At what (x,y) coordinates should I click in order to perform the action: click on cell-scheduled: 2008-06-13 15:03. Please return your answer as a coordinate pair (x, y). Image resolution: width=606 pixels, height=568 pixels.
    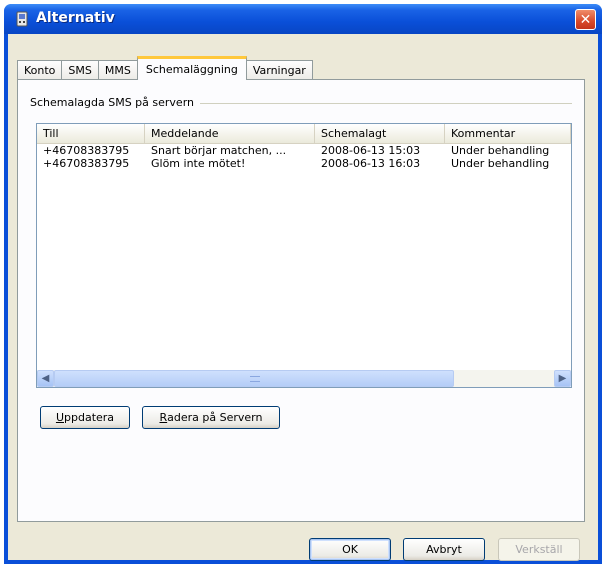
    Looking at the image, I should click on (371, 150).